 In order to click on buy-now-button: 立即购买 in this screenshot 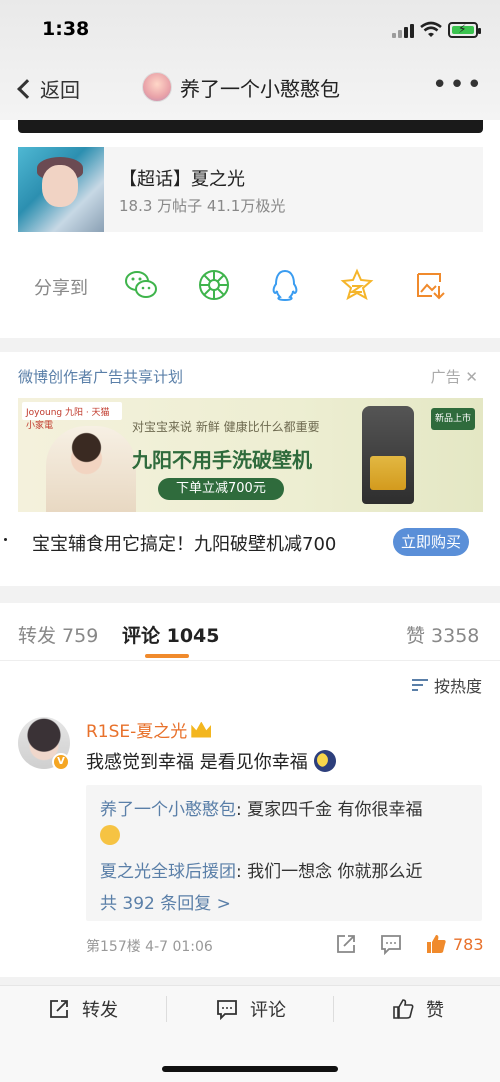, I will do `click(431, 542)`.